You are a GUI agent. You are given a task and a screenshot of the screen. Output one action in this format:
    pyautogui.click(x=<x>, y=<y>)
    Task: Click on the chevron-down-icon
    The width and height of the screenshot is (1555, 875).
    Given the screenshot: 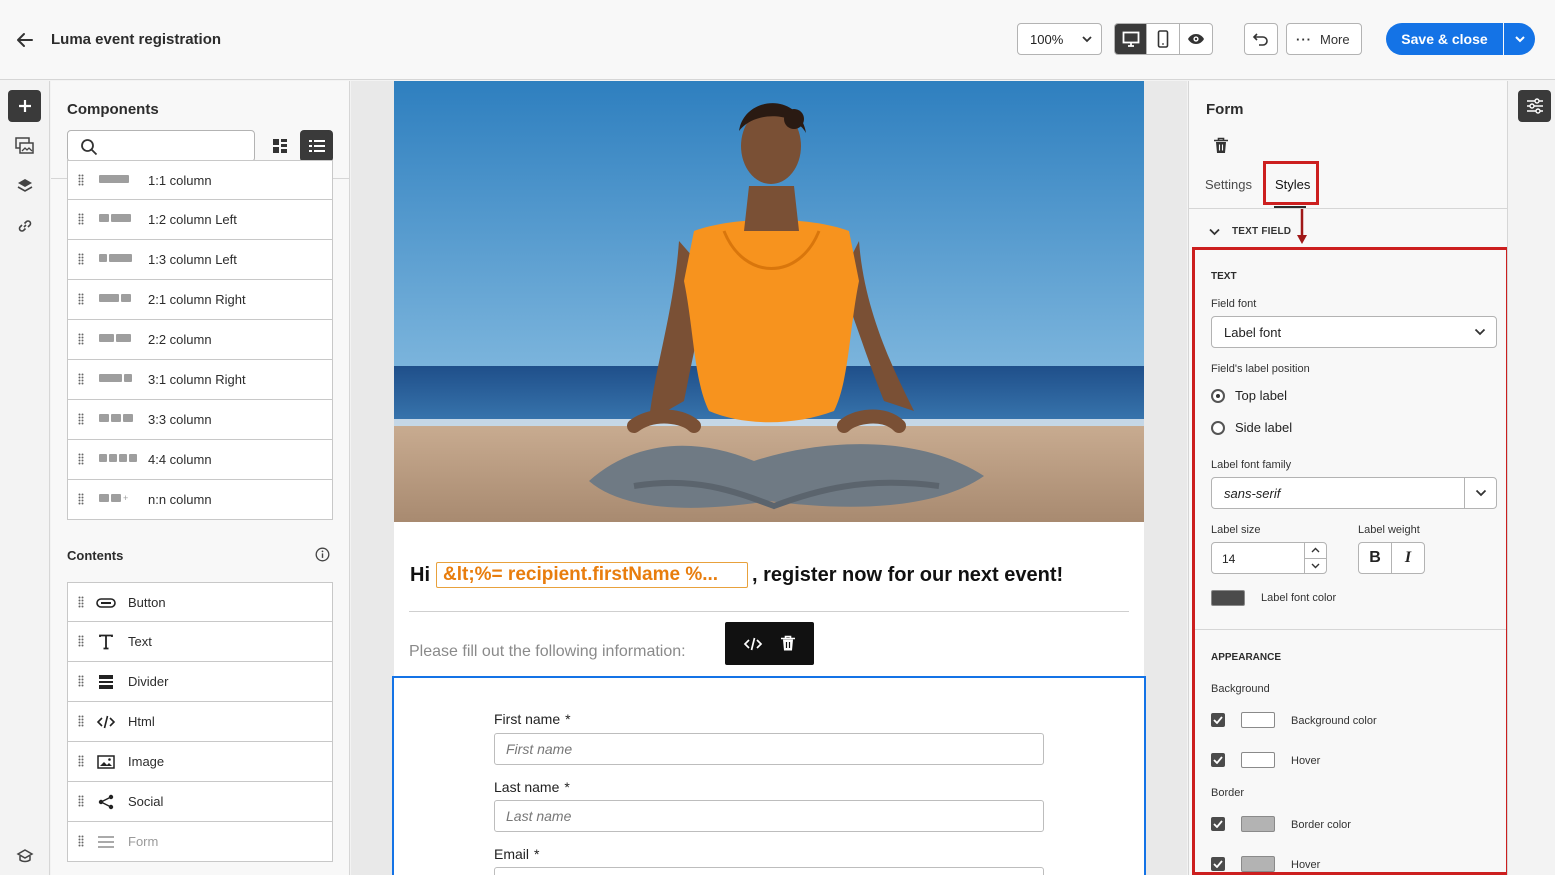 What is the action you would take?
    pyautogui.click(x=1214, y=231)
    